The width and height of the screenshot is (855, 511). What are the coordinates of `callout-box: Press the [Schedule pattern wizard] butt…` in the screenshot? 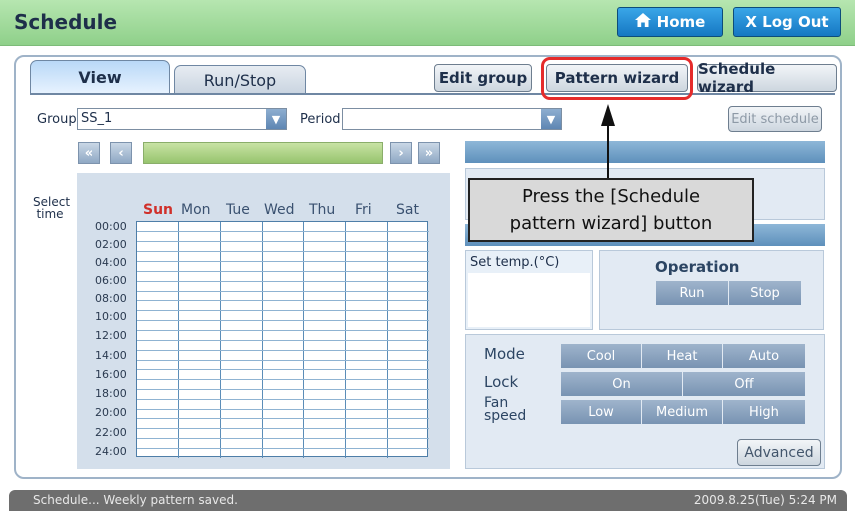 It's located at (611, 210).